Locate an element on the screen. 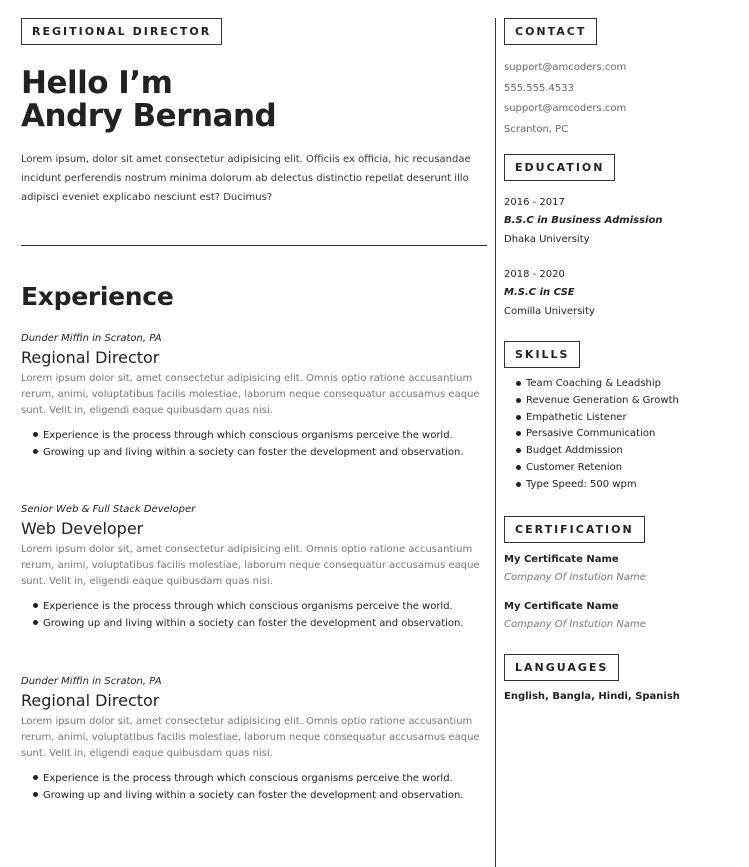  skill-item: Empathetic Listener is located at coordinates (621, 418).